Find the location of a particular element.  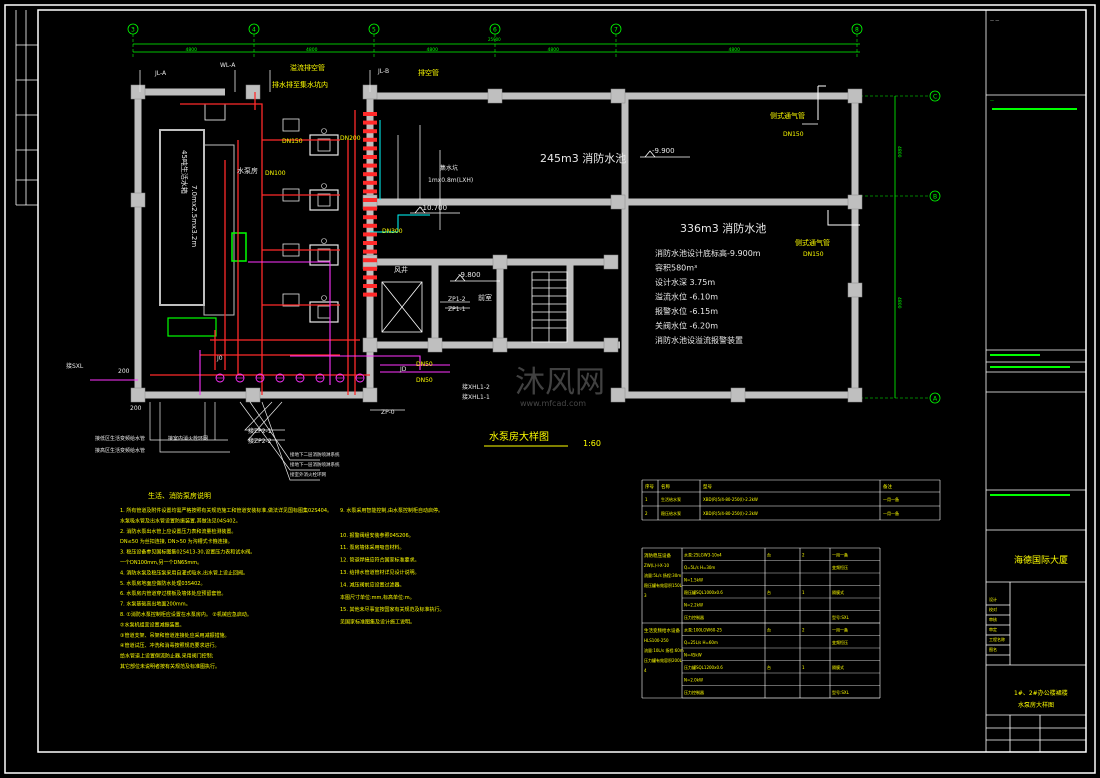

pool2-label: 336m3 消防水池 is located at coordinates (723, 228).